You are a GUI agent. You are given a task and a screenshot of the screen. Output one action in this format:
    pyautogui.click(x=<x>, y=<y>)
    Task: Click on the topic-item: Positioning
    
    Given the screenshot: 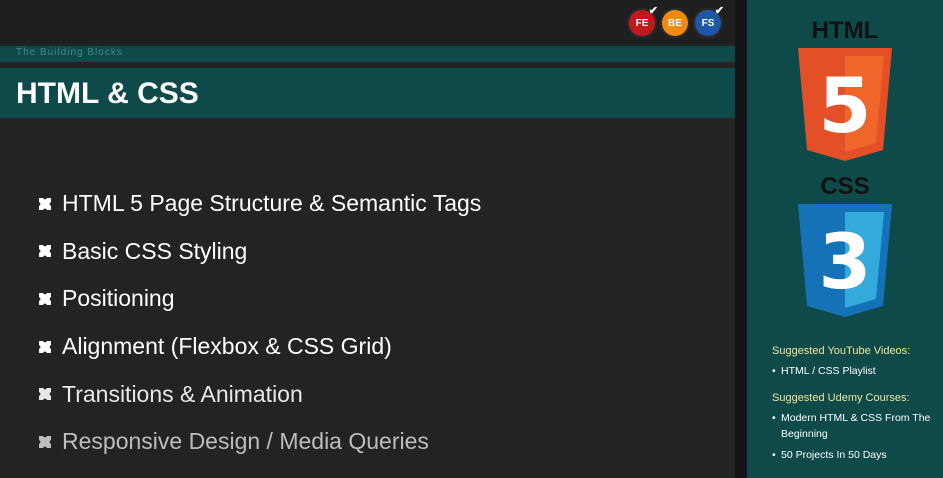 What is the action you would take?
    pyautogui.click(x=258, y=299)
    